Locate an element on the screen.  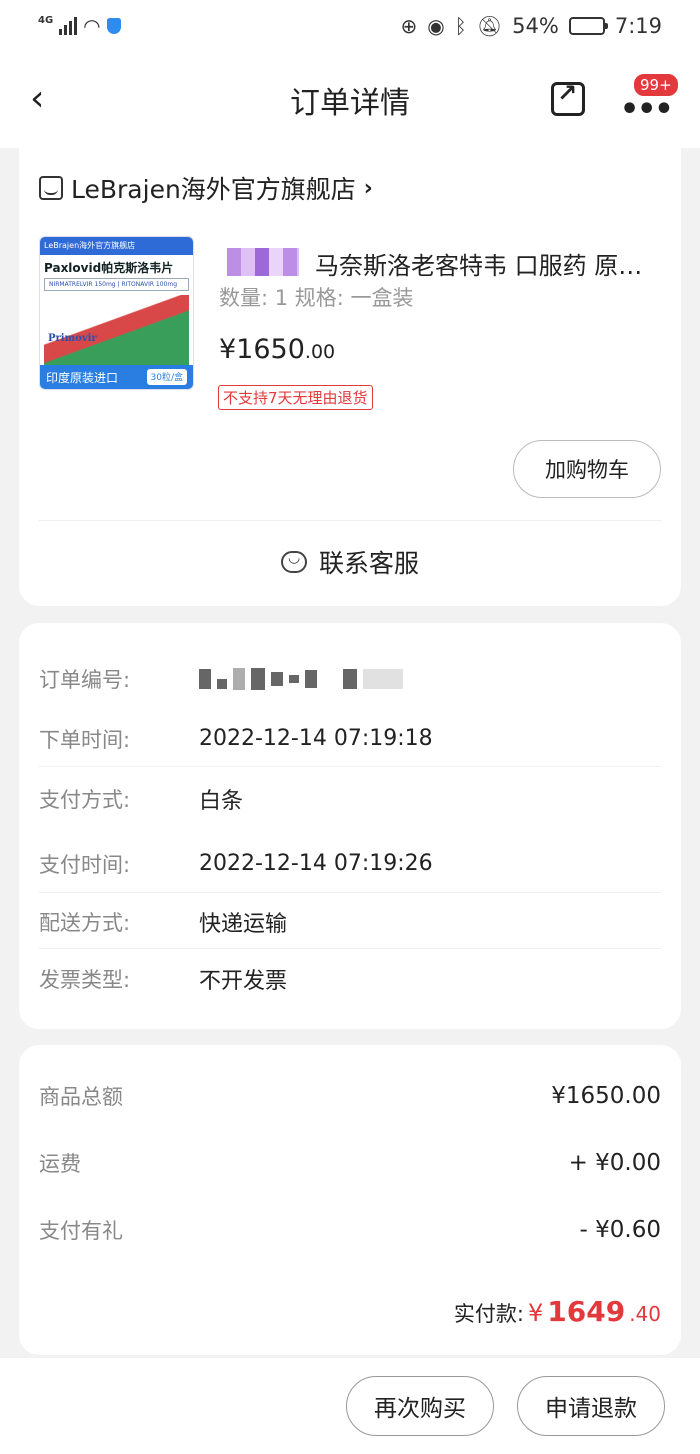
status-right: ⊕ ◉ ᛒ 🔕︎ 54% 7:19 is located at coordinates (531, 26).